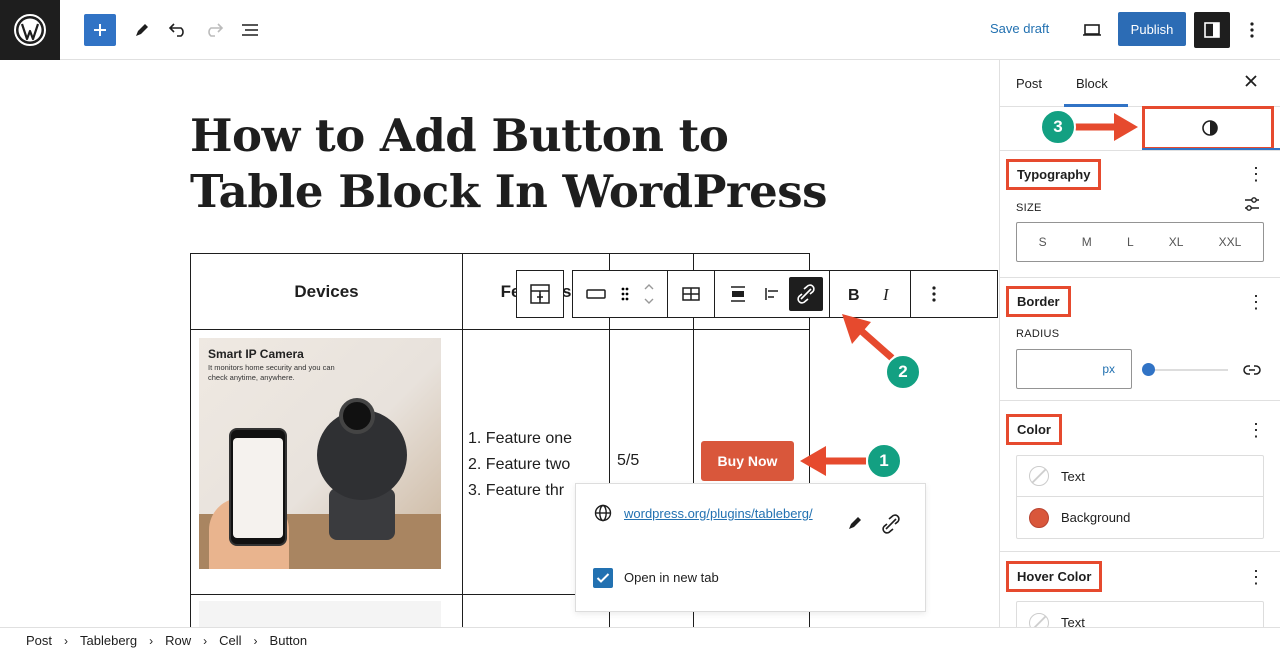 Image resolution: width=1280 pixels, height=653 pixels. Describe the element at coordinates (39, 640) in the screenshot. I see `breadcrumb-item: Post` at that location.